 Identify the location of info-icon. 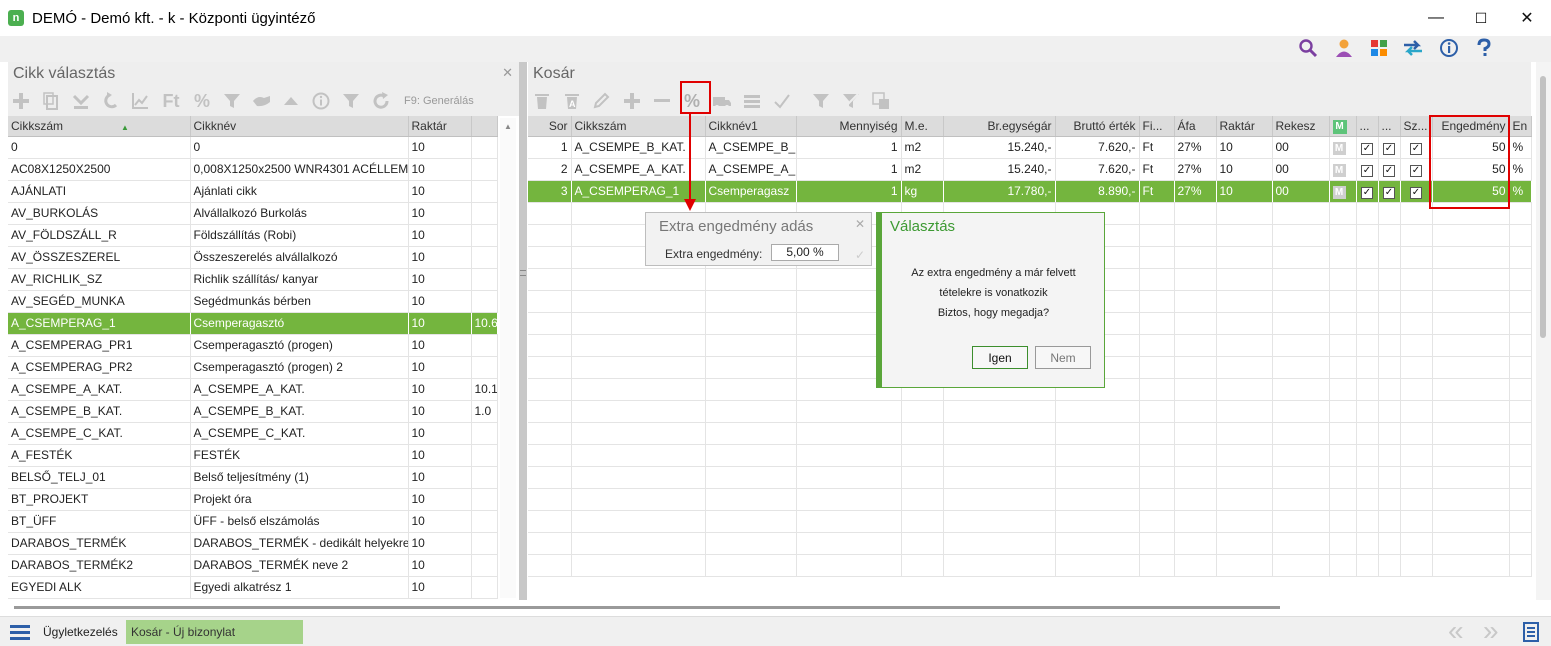
(1449, 48).